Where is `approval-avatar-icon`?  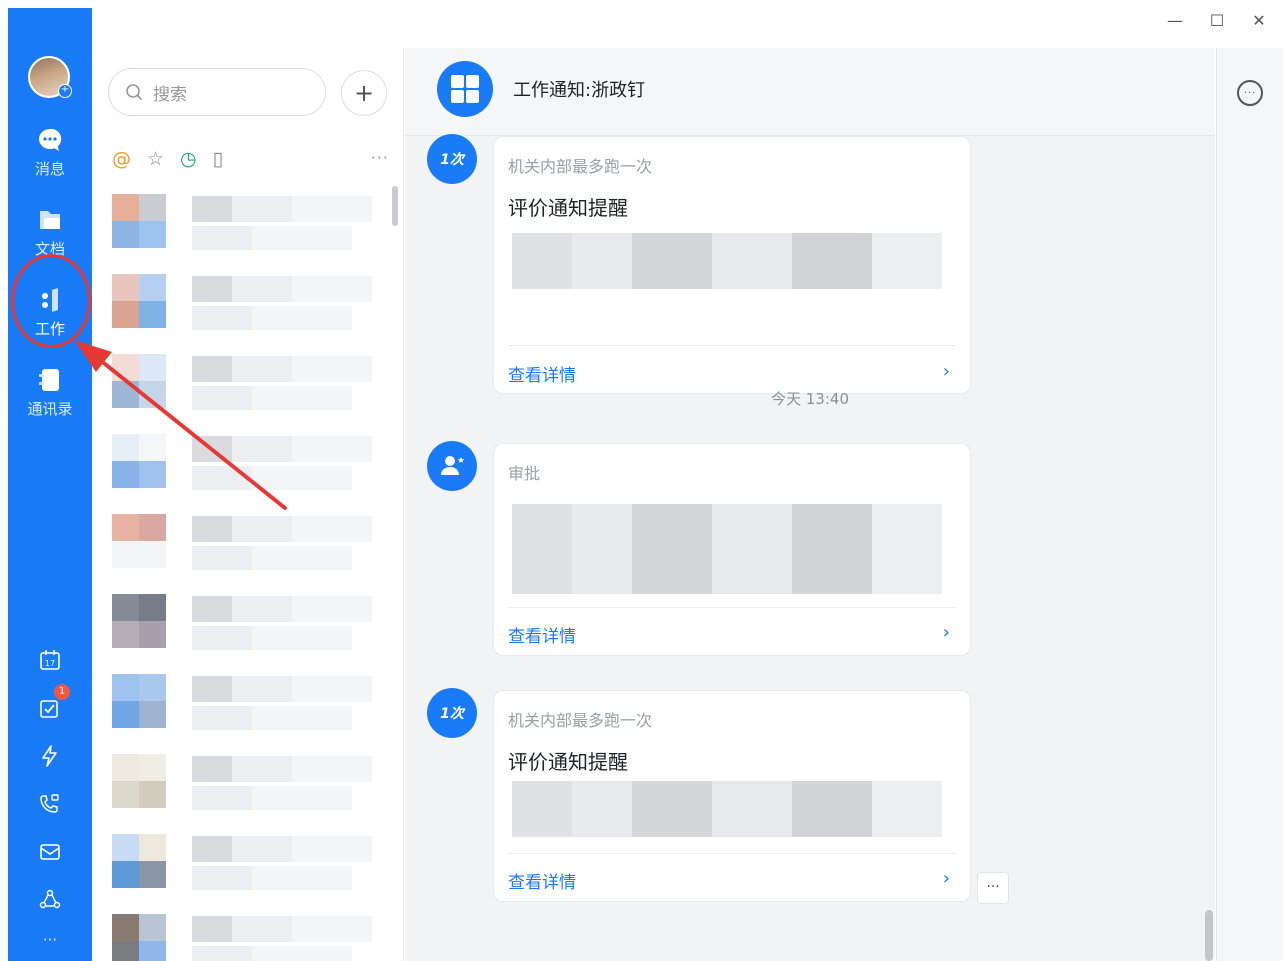
approval-avatar-icon is located at coordinates (452, 466).